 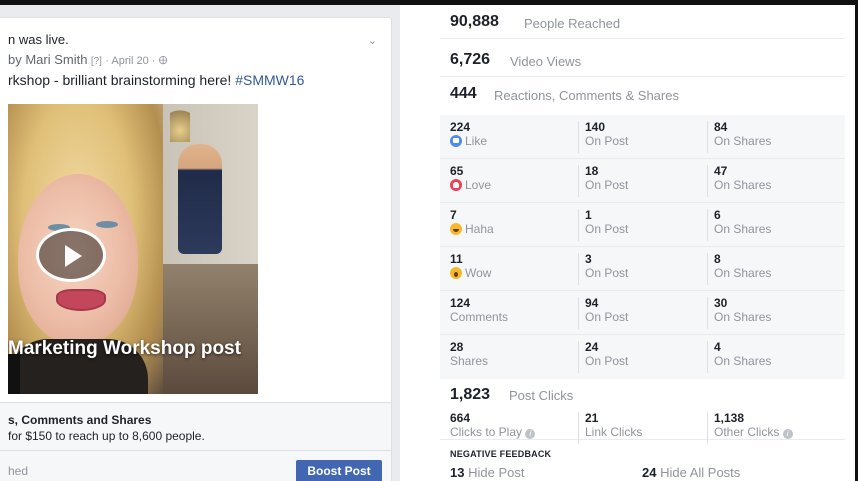 I want to click on shares-on-post: 24 On Post, so click(x=642, y=357).